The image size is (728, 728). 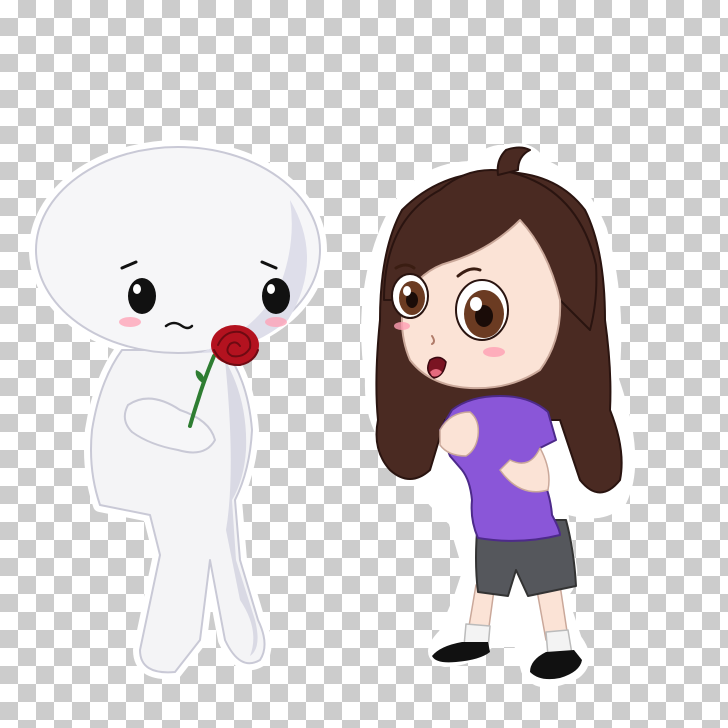 What do you see at coordinates (130, 322) in the screenshot?
I see `white-figure-blush-left` at bounding box center [130, 322].